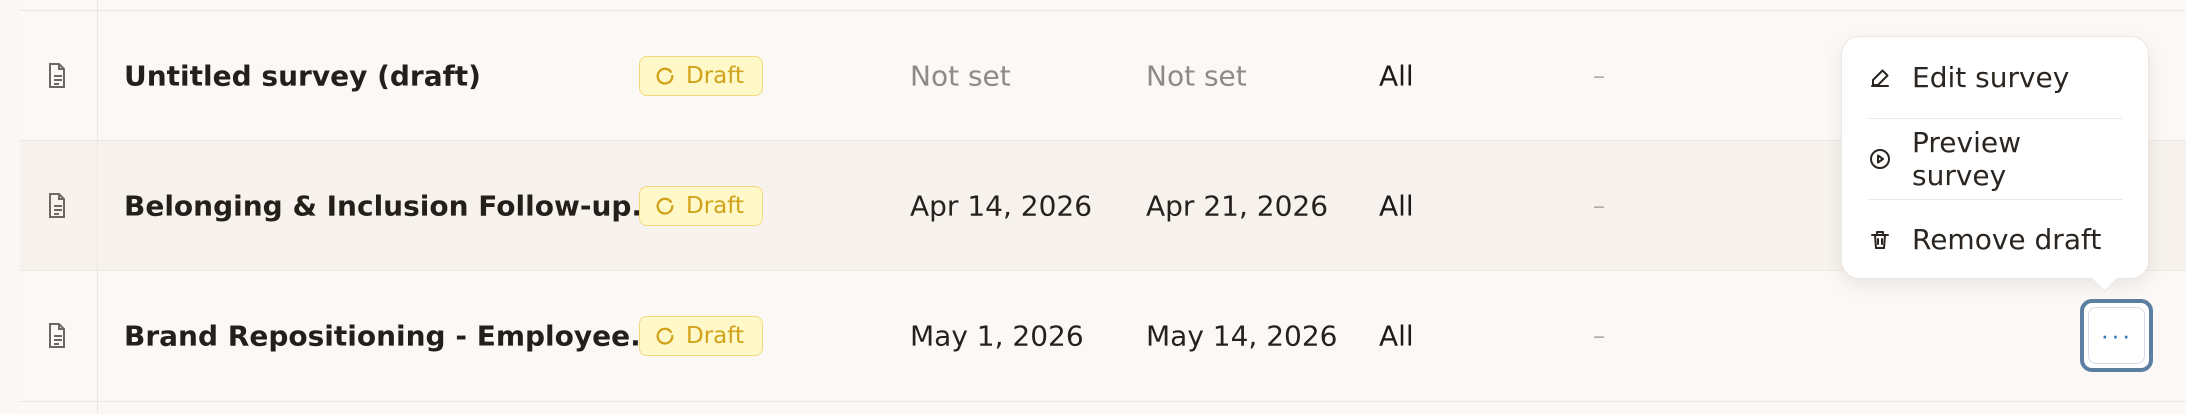 Image resolution: width=2186 pixels, height=414 pixels. What do you see at coordinates (1196, 76) in the screenshot?
I see `end-date: Not set` at bounding box center [1196, 76].